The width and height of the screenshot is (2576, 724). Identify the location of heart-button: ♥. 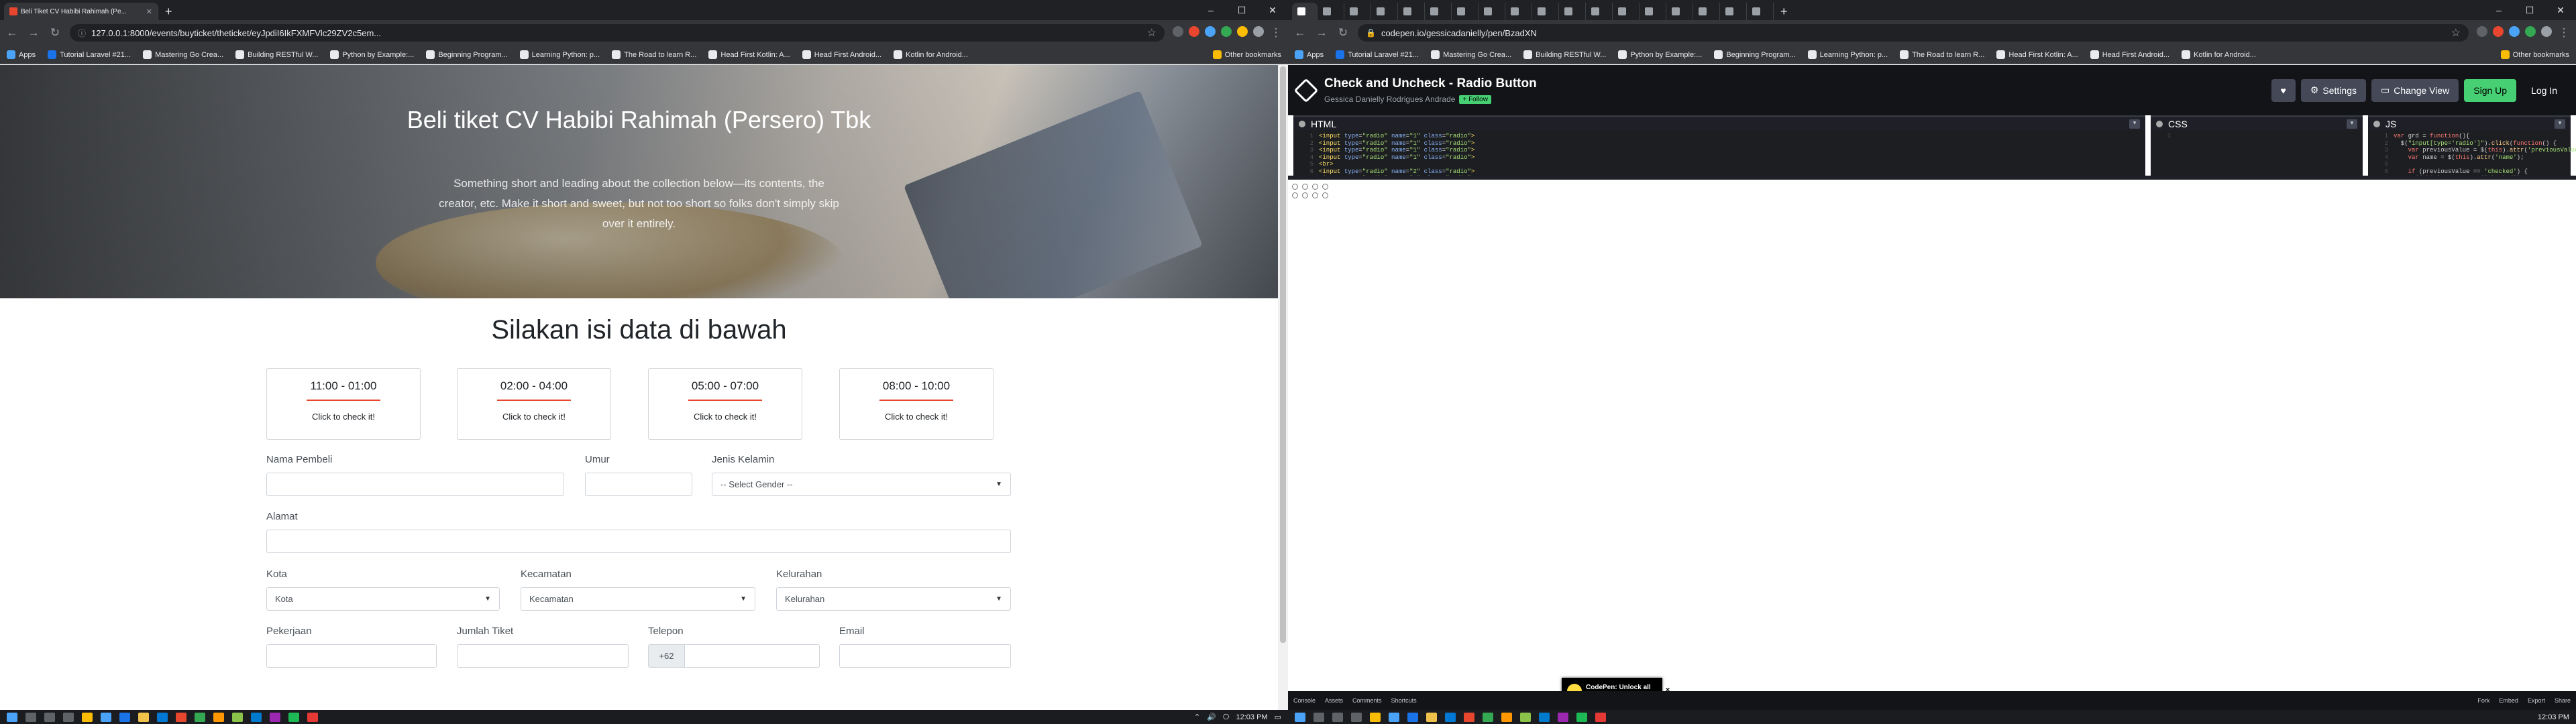
(2283, 90).